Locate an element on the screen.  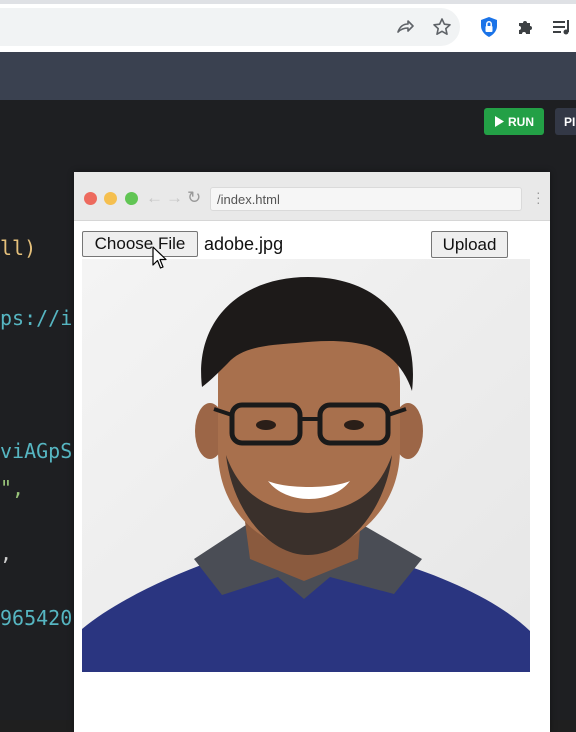
share-icon is located at coordinates (405, 27).